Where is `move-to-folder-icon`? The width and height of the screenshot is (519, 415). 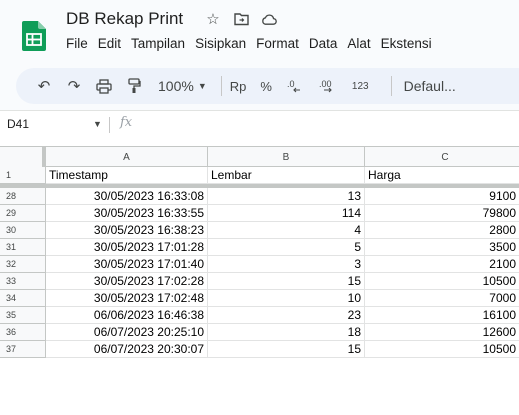
move-to-folder-icon is located at coordinates (241, 19).